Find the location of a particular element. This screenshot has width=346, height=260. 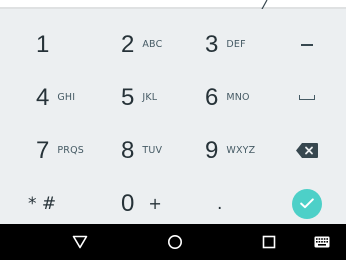

app-content-area is located at coordinates (173, 4).